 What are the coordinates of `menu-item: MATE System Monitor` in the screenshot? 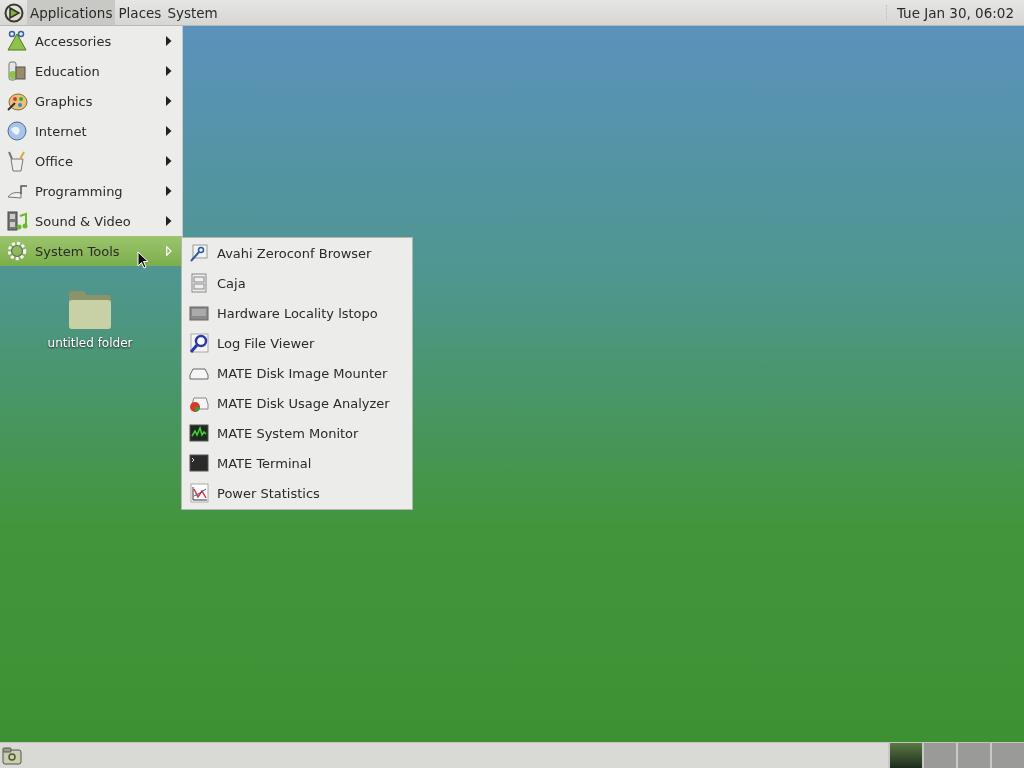 It's located at (297, 433).